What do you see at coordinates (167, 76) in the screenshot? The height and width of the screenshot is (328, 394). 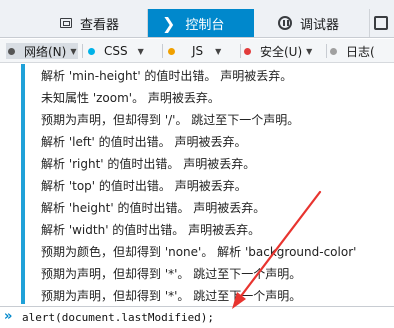 I see `message-text: 解析 'min-height' 的值时出错。 声明被丢弃。` at bounding box center [167, 76].